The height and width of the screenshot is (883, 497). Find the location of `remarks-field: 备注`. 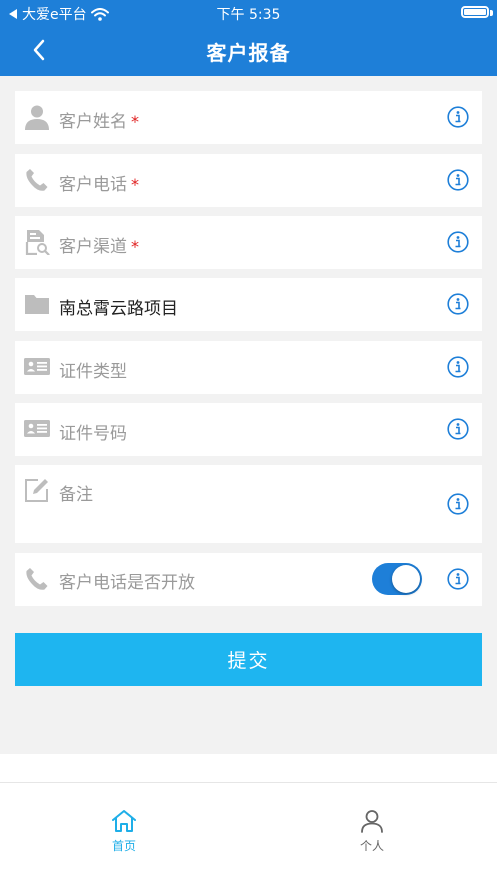

remarks-field: 备注 is located at coordinates (248, 504).